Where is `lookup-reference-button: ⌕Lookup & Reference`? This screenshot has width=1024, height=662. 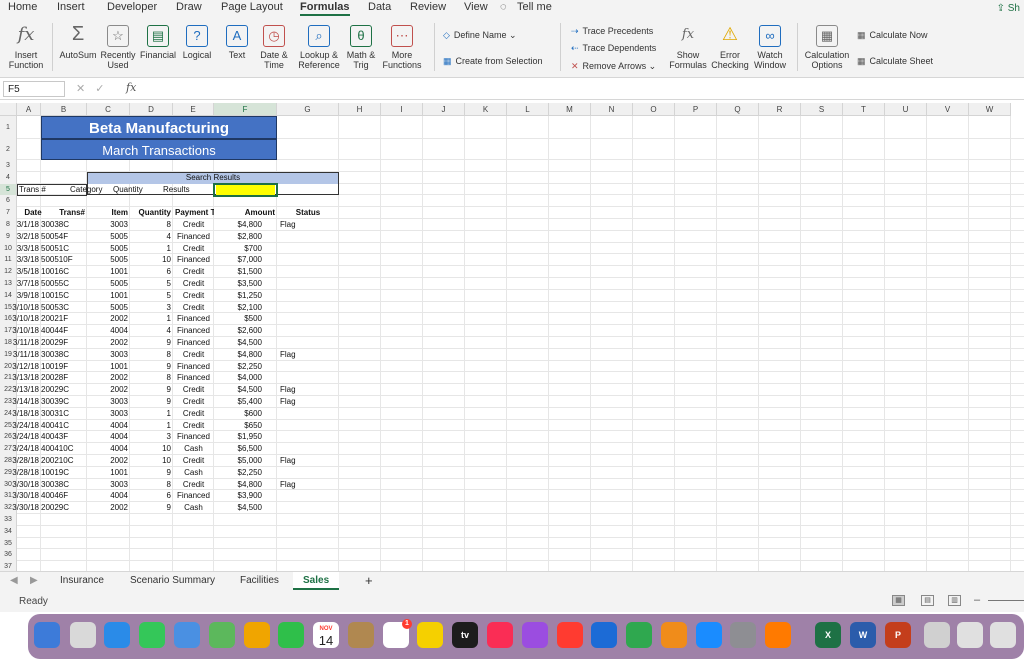
lookup-reference-button: ⌕Lookup & Reference is located at coordinates (319, 47).